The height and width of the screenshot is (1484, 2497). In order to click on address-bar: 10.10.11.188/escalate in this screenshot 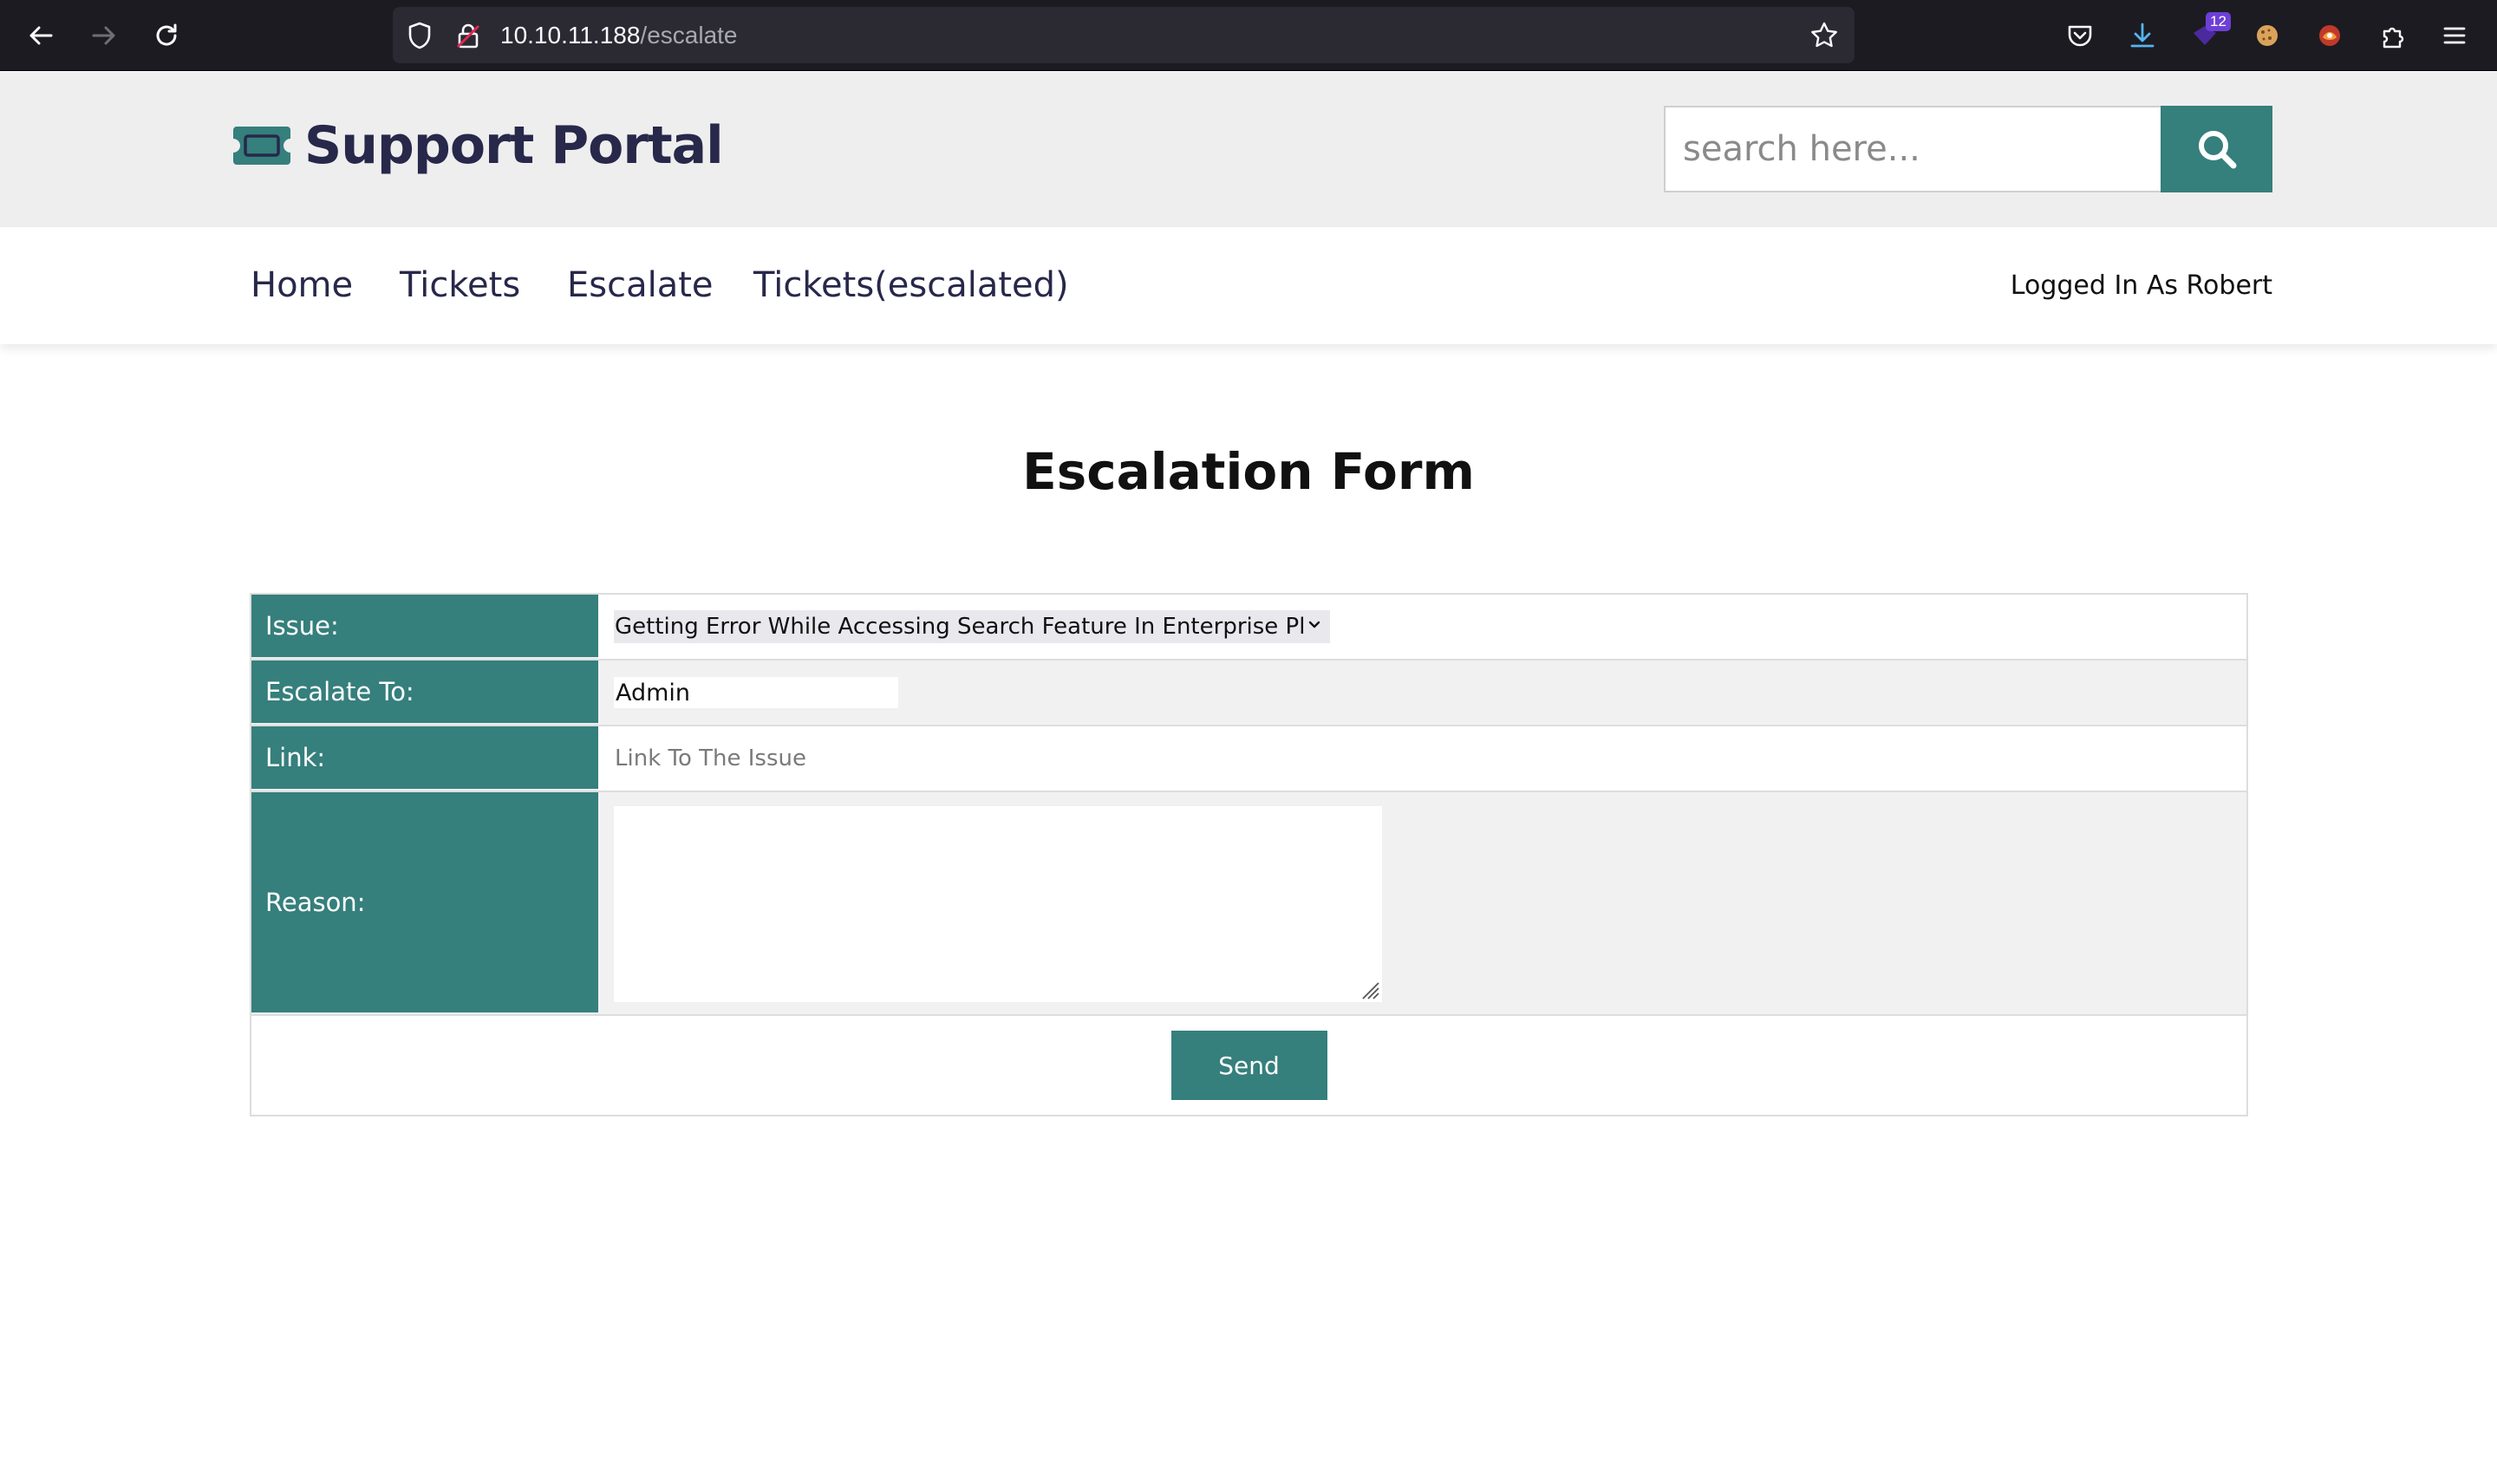, I will do `click(1124, 35)`.